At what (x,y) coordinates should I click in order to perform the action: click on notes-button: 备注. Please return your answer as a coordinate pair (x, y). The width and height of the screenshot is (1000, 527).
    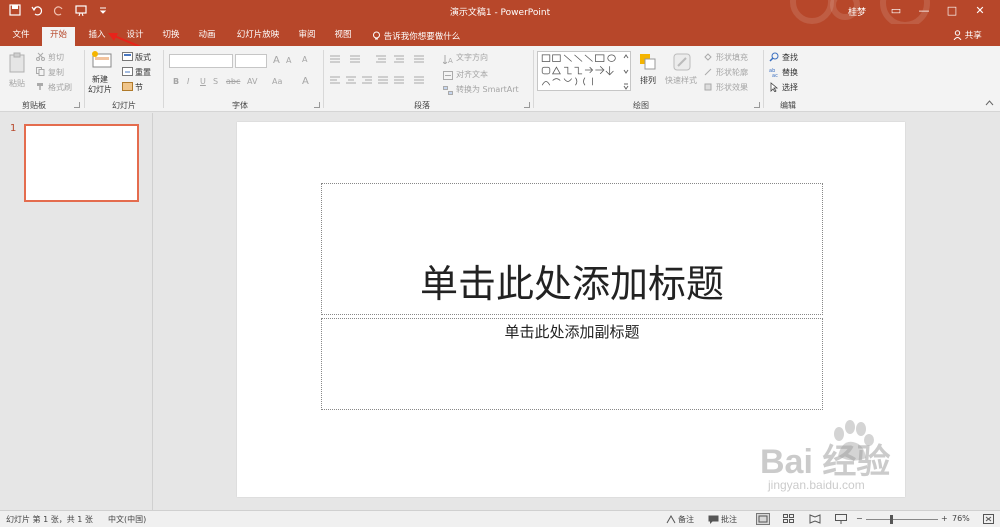
    Looking at the image, I should click on (686, 519).